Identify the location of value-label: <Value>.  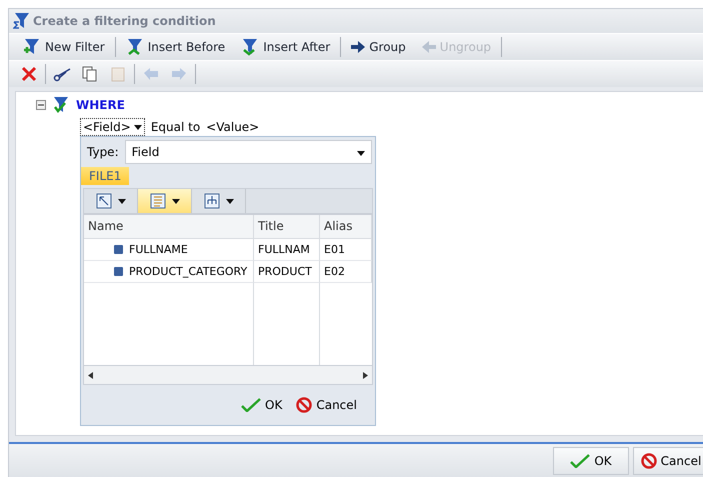
(233, 127).